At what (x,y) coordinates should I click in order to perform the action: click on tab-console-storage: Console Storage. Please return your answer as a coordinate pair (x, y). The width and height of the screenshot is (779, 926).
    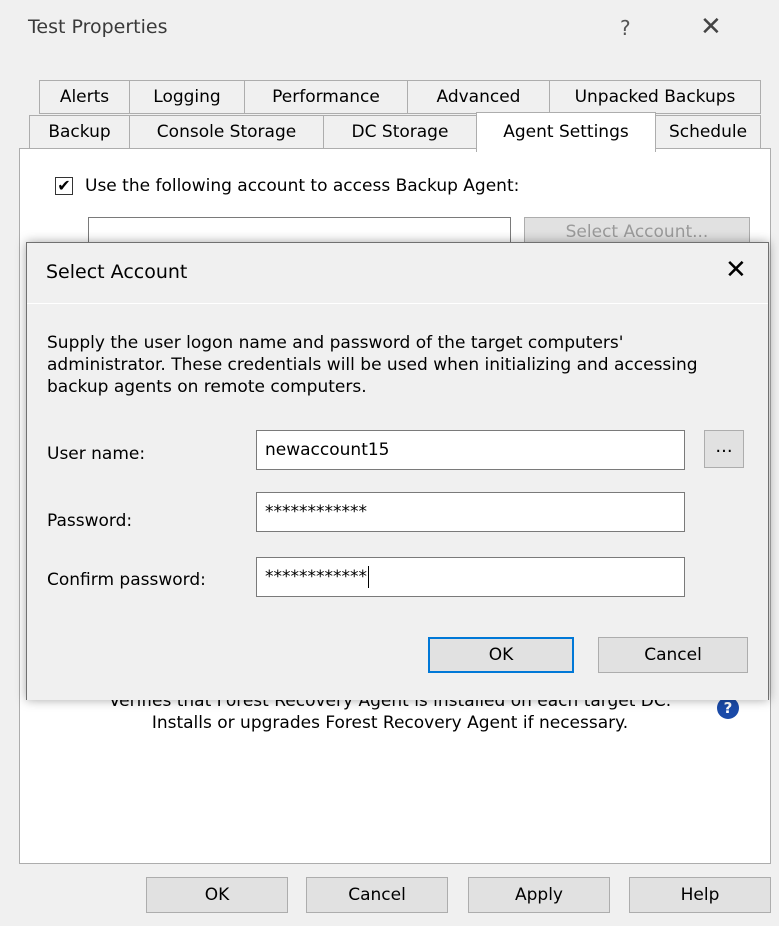
    Looking at the image, I should click on (226, 132).